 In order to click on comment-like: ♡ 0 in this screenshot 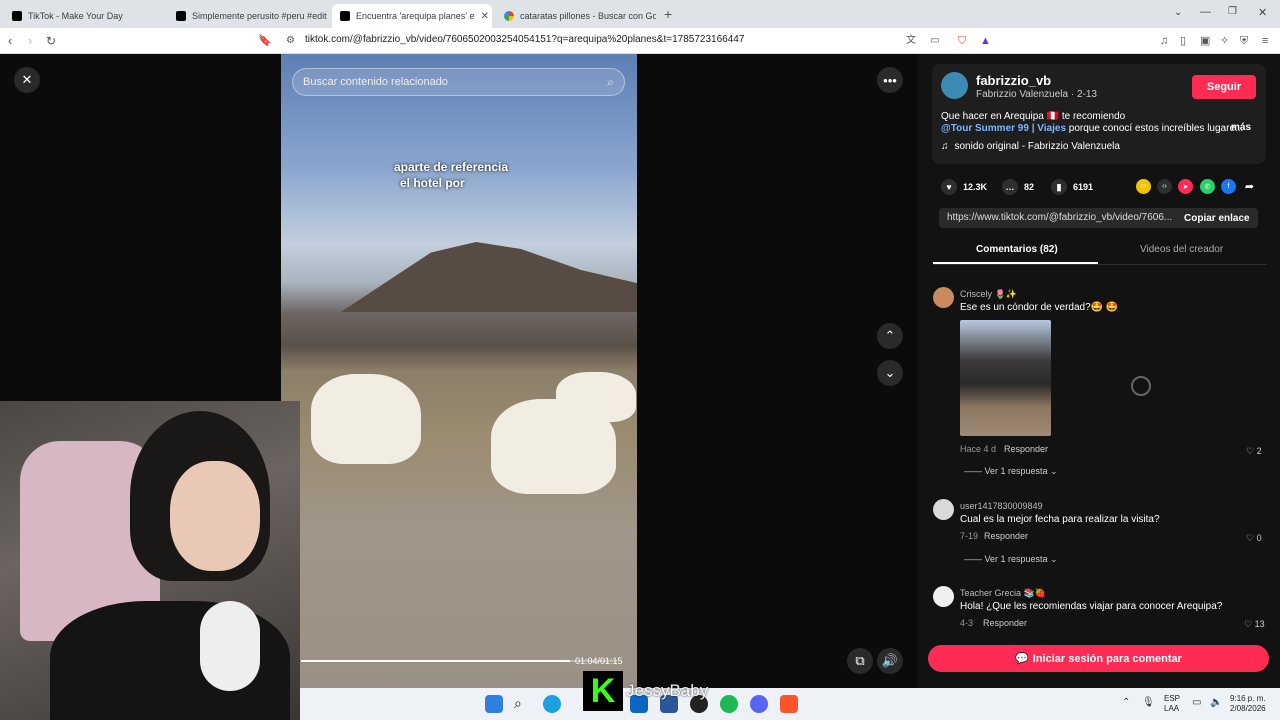, I will do `click(1254, 538)`.